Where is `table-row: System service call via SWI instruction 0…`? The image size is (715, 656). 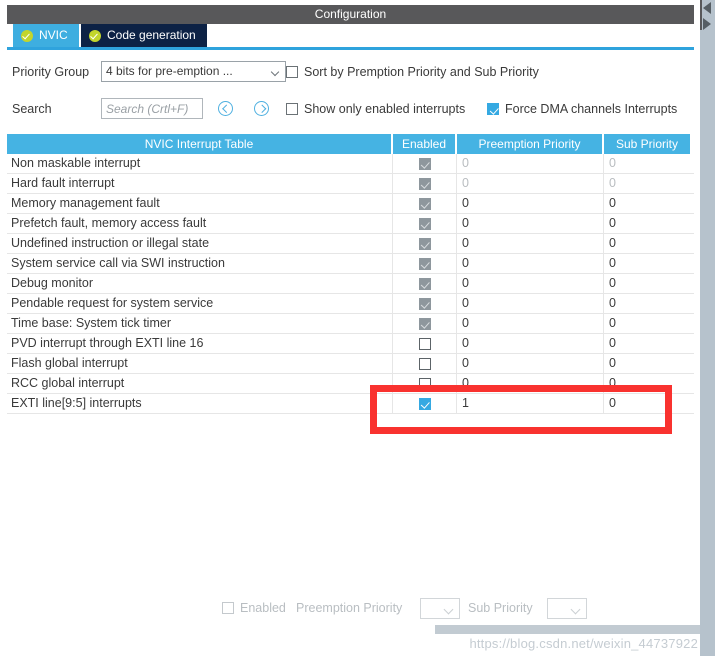
table-row: System service call via SWI instruction 0… is located at coordinates (350, 264).